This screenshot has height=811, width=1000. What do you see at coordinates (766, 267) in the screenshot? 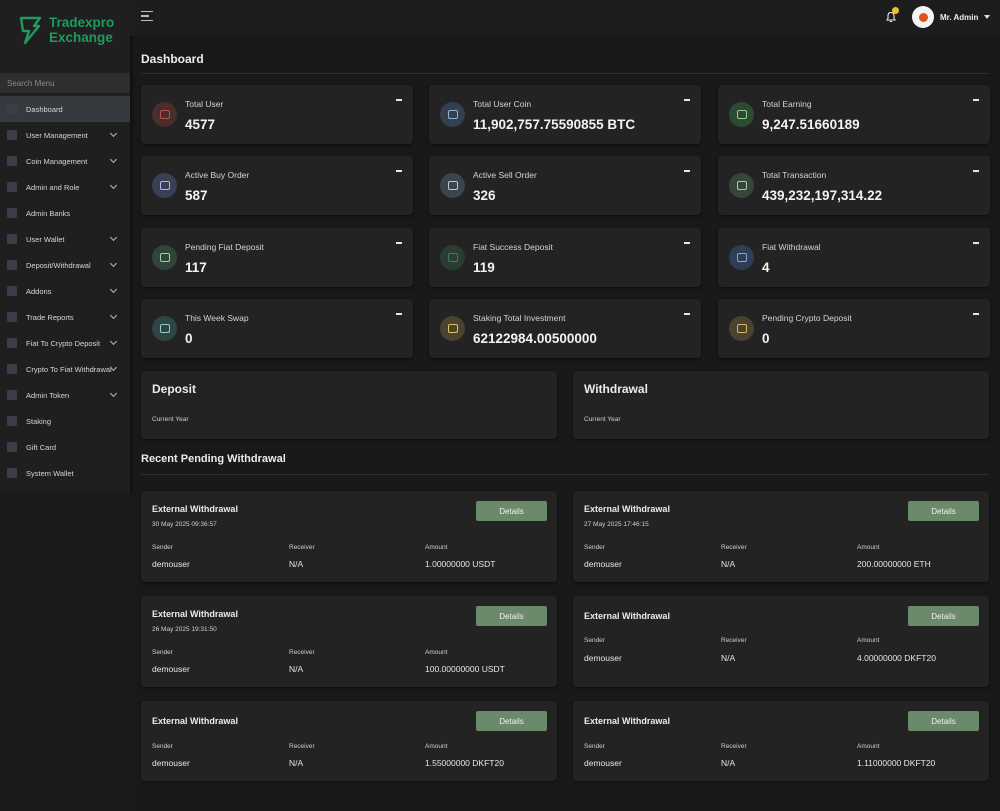
I see `stat-value: 4` at bounding box center [766, 267].